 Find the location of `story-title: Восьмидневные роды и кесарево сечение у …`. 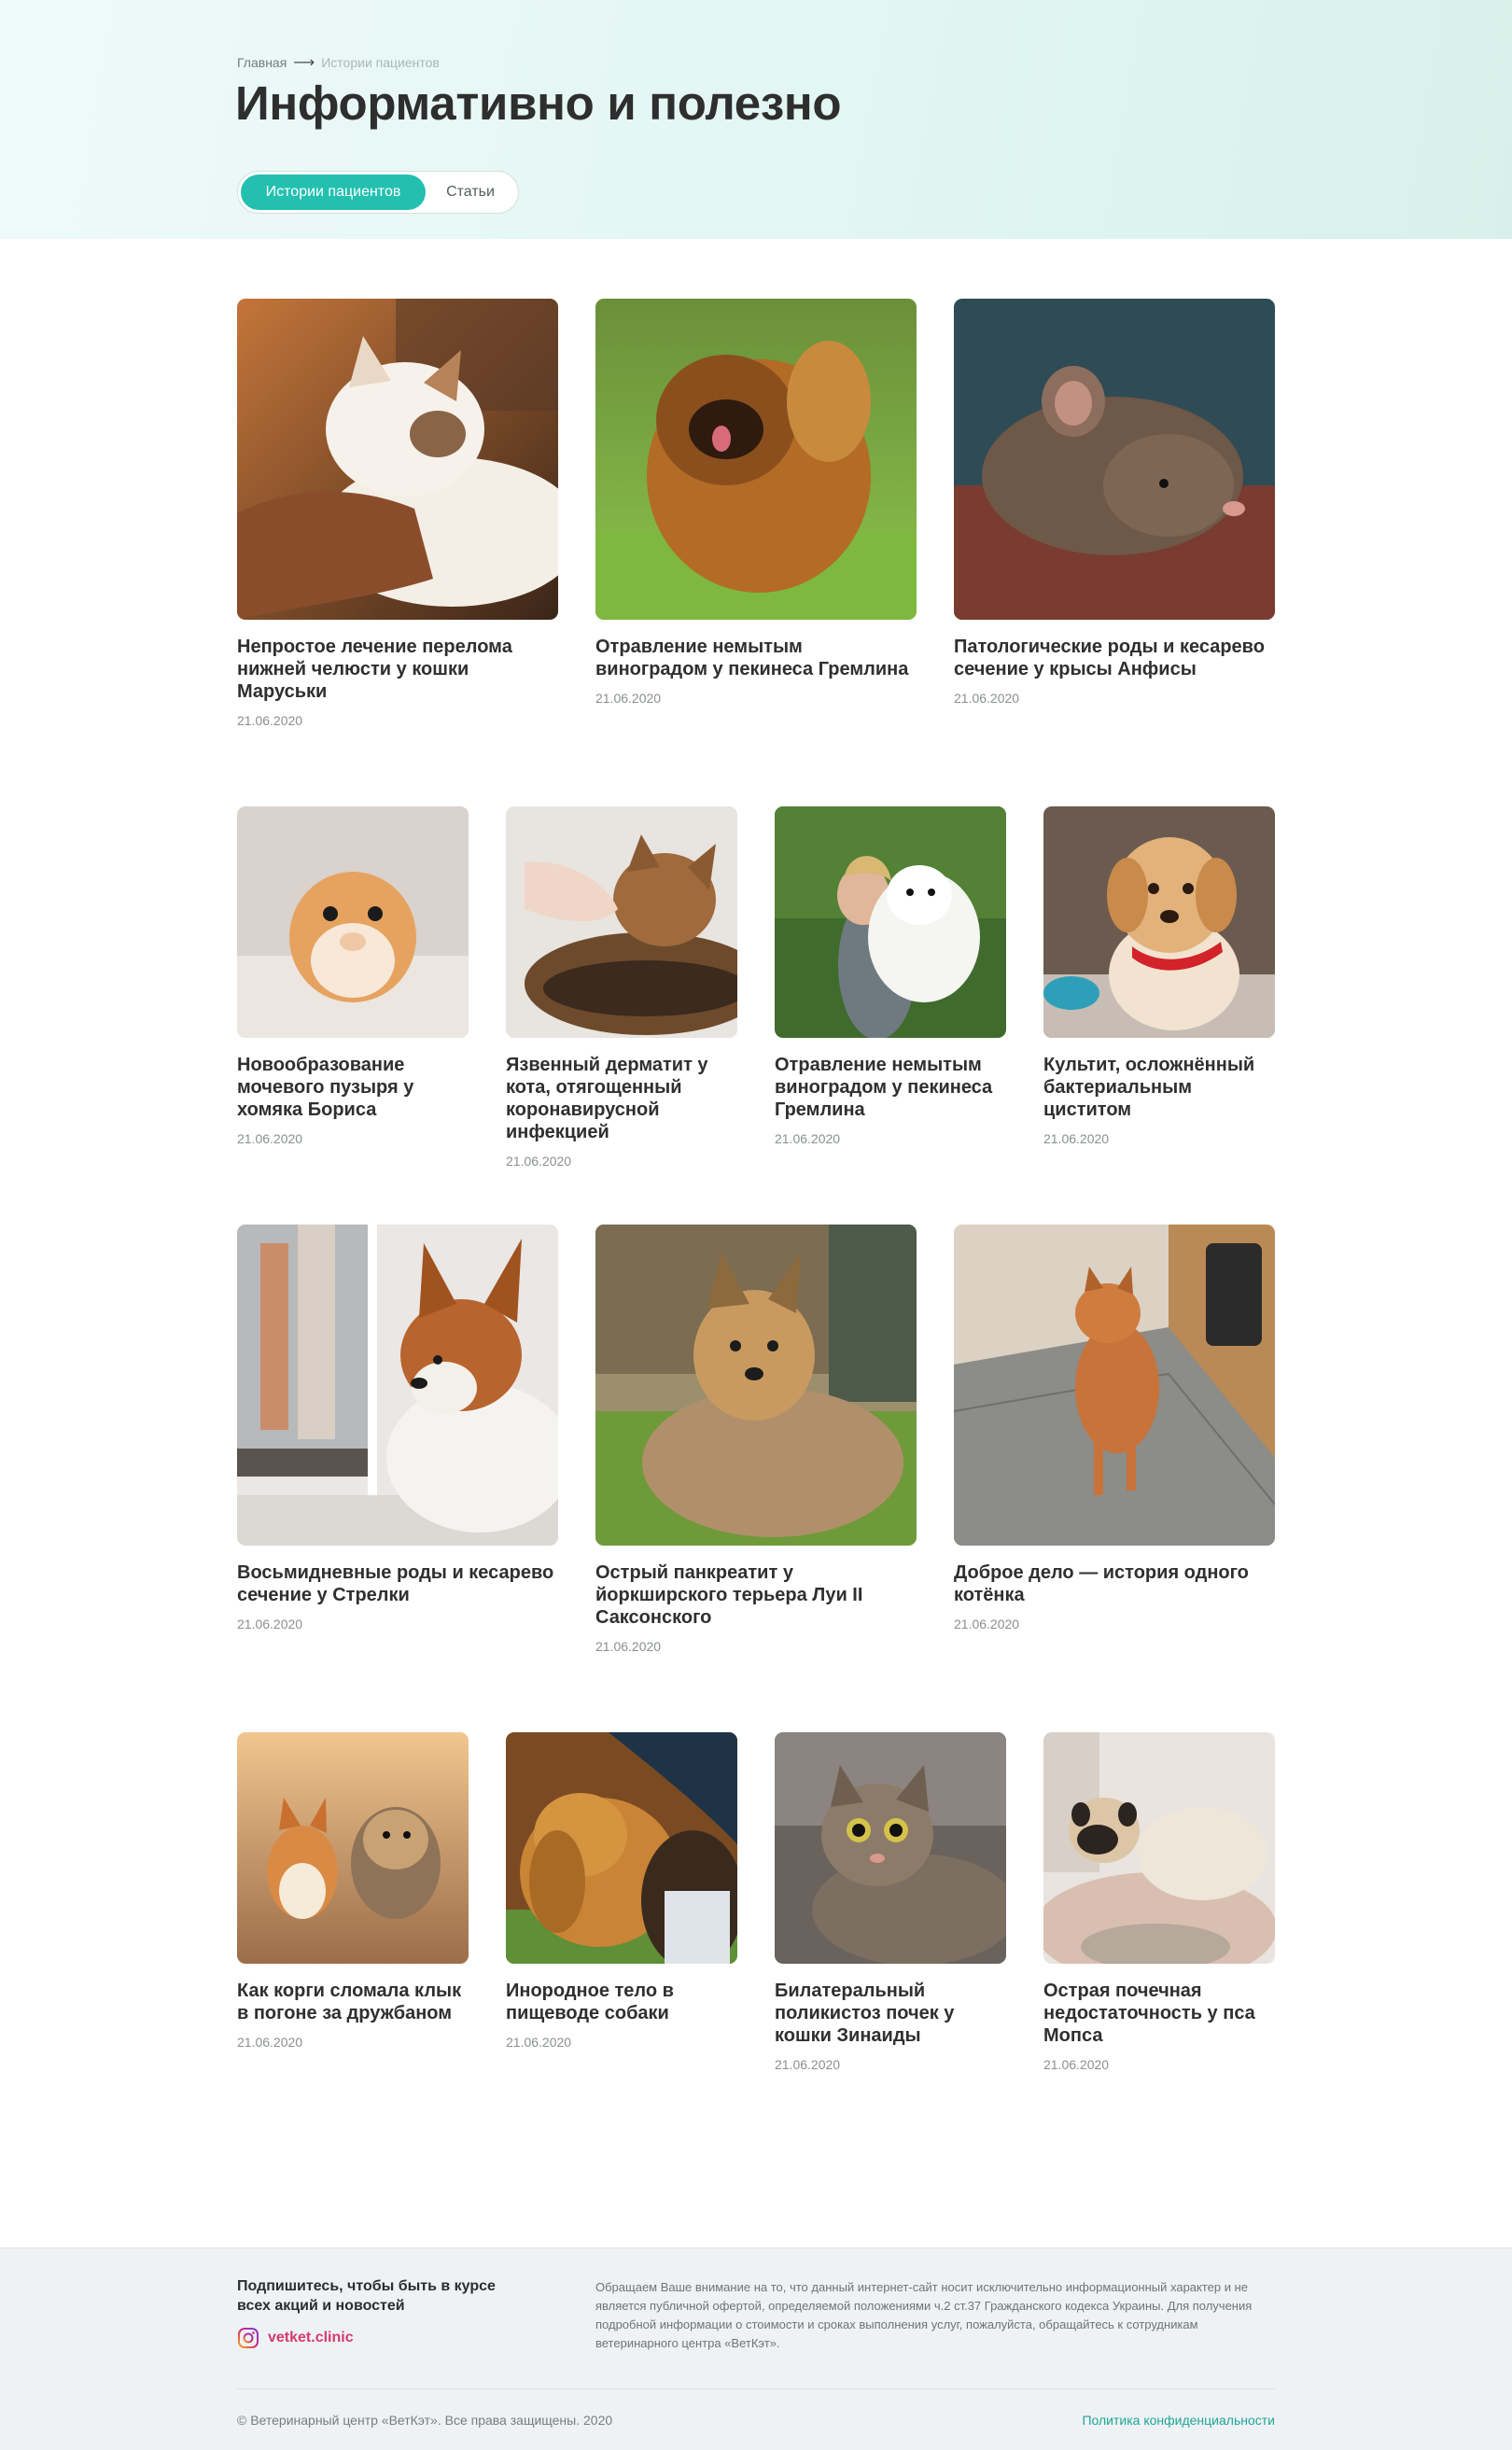

story-title: Восьмидневные роды и кесарево сечение у … is located at coordinates (395, 1583).